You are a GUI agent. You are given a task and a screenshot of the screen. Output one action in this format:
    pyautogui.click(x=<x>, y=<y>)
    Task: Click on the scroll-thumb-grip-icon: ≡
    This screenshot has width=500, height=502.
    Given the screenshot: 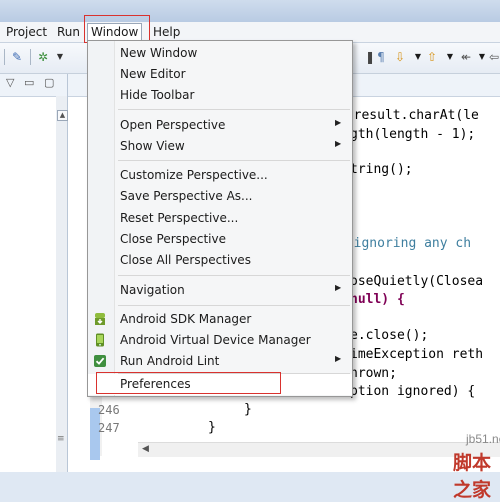 What is the action you would take?
    pyautogui.click(x=61, y=439)
    